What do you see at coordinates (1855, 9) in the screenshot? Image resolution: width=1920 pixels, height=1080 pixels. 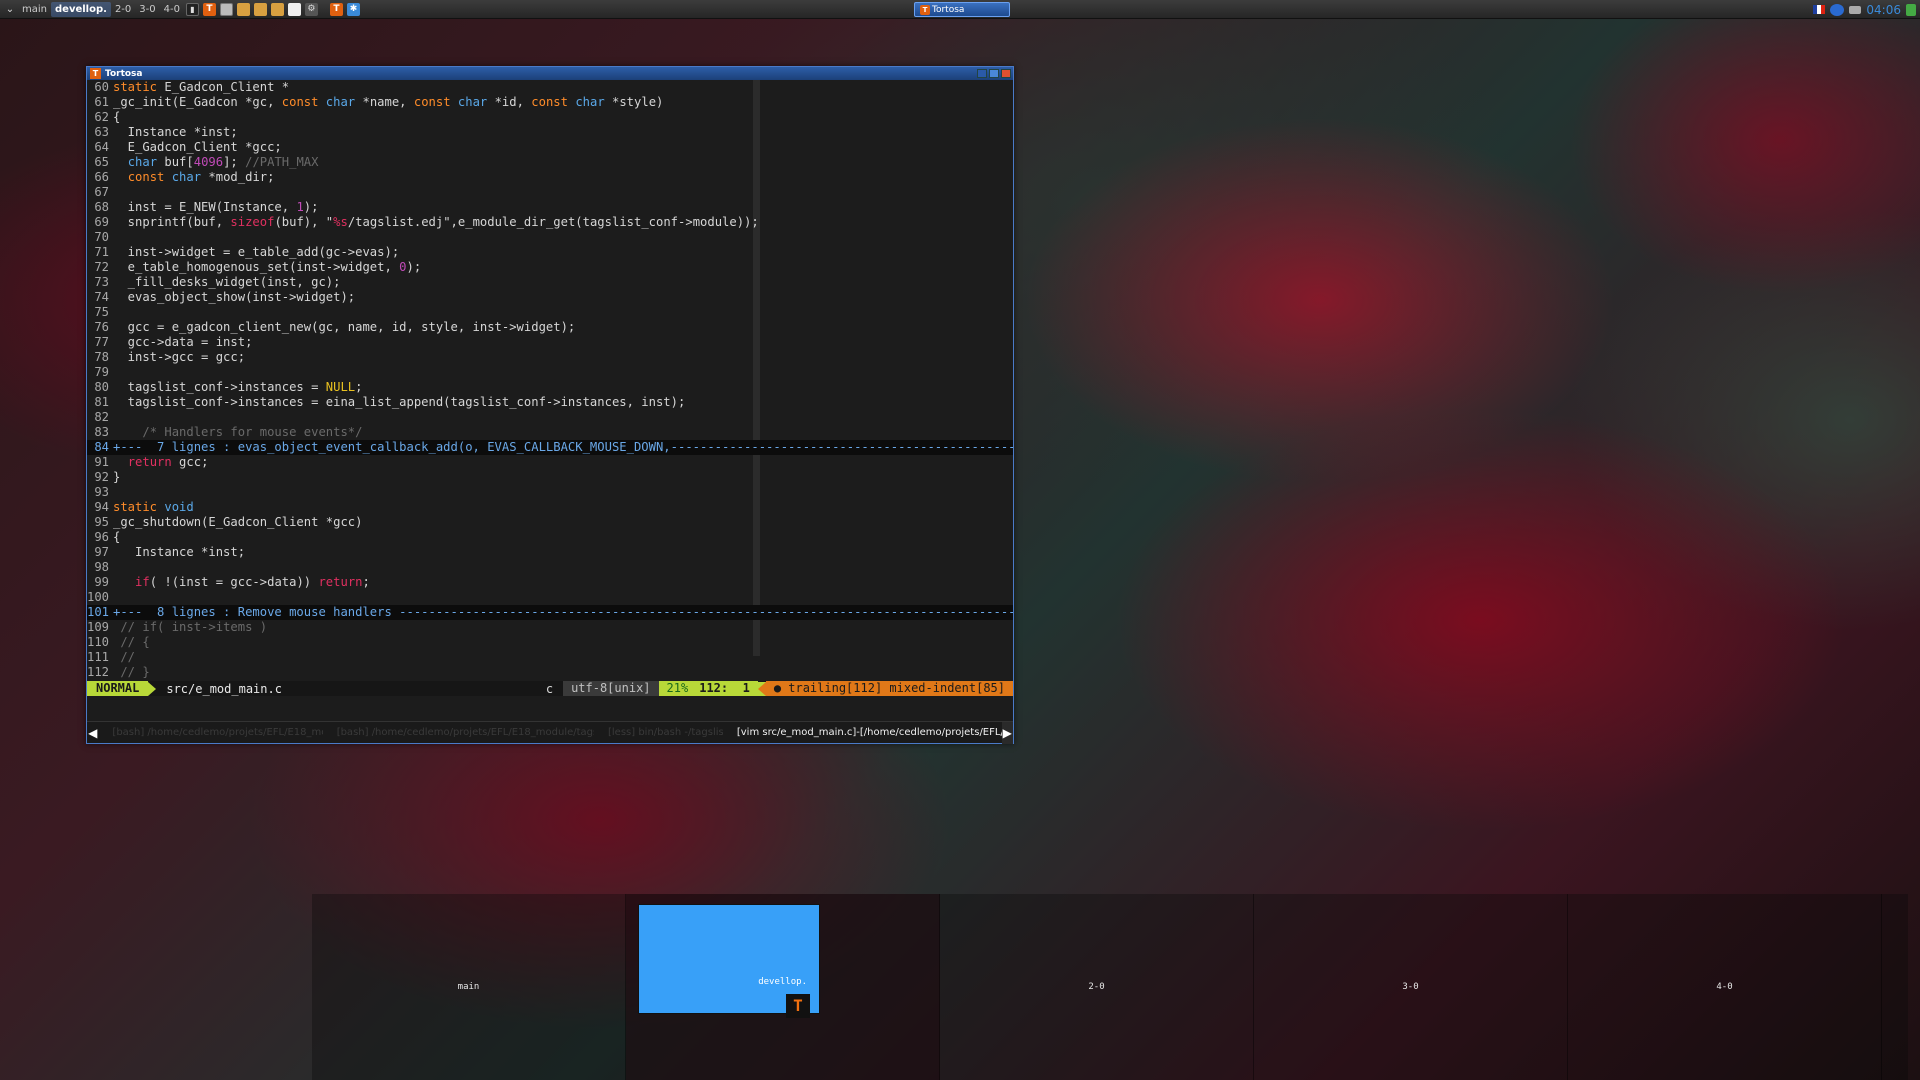 I see `battery-icon` at bounding box center [1855, 9].